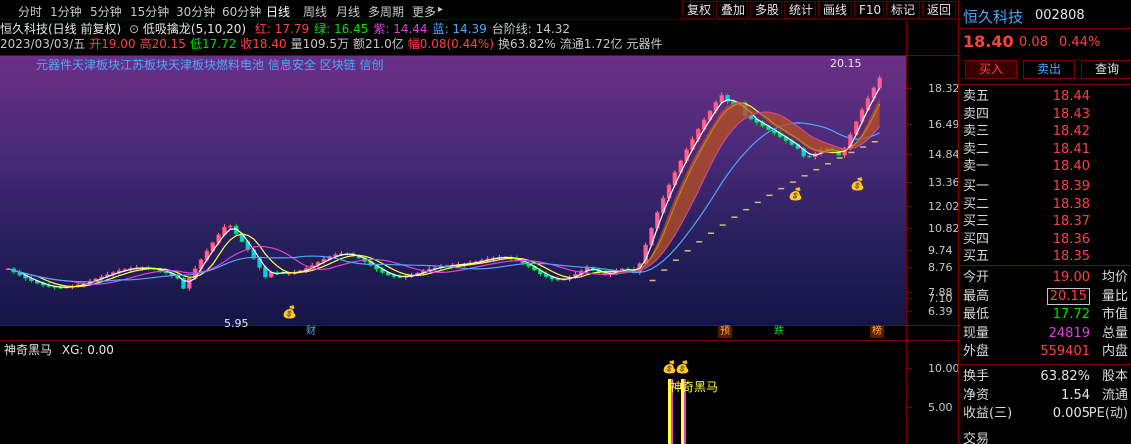  Describe the element at coordinates (1071, 186) in the screenshot. I see `bid-price: 18.39` at that location.